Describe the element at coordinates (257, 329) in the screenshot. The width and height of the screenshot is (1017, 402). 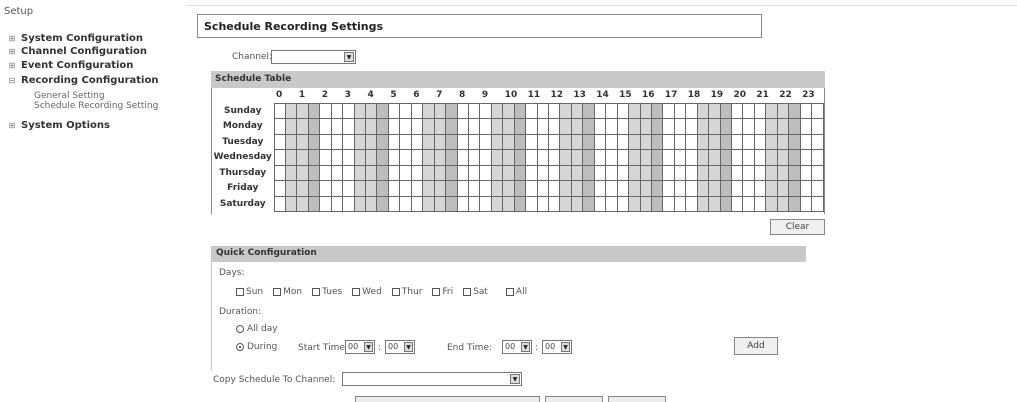
I see `all-day-option: All day` at that location.